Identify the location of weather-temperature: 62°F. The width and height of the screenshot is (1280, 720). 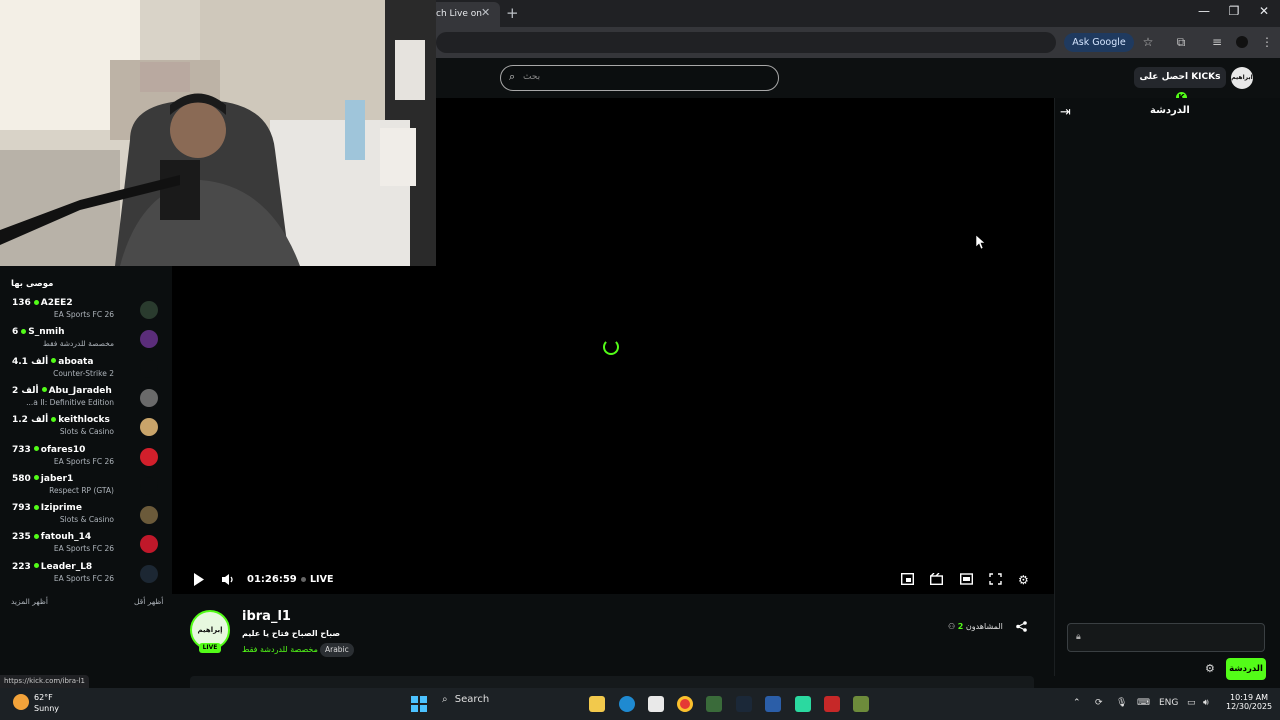
(43, 697).